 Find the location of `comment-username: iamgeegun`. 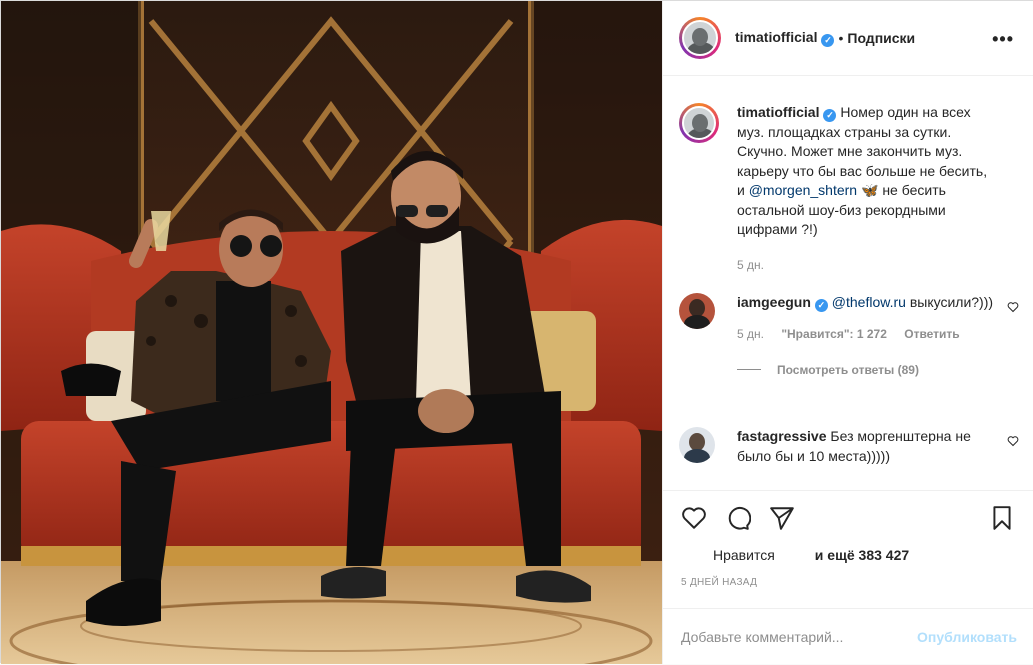

comment-username: iamgeegun is located at coordinates (774, 302).